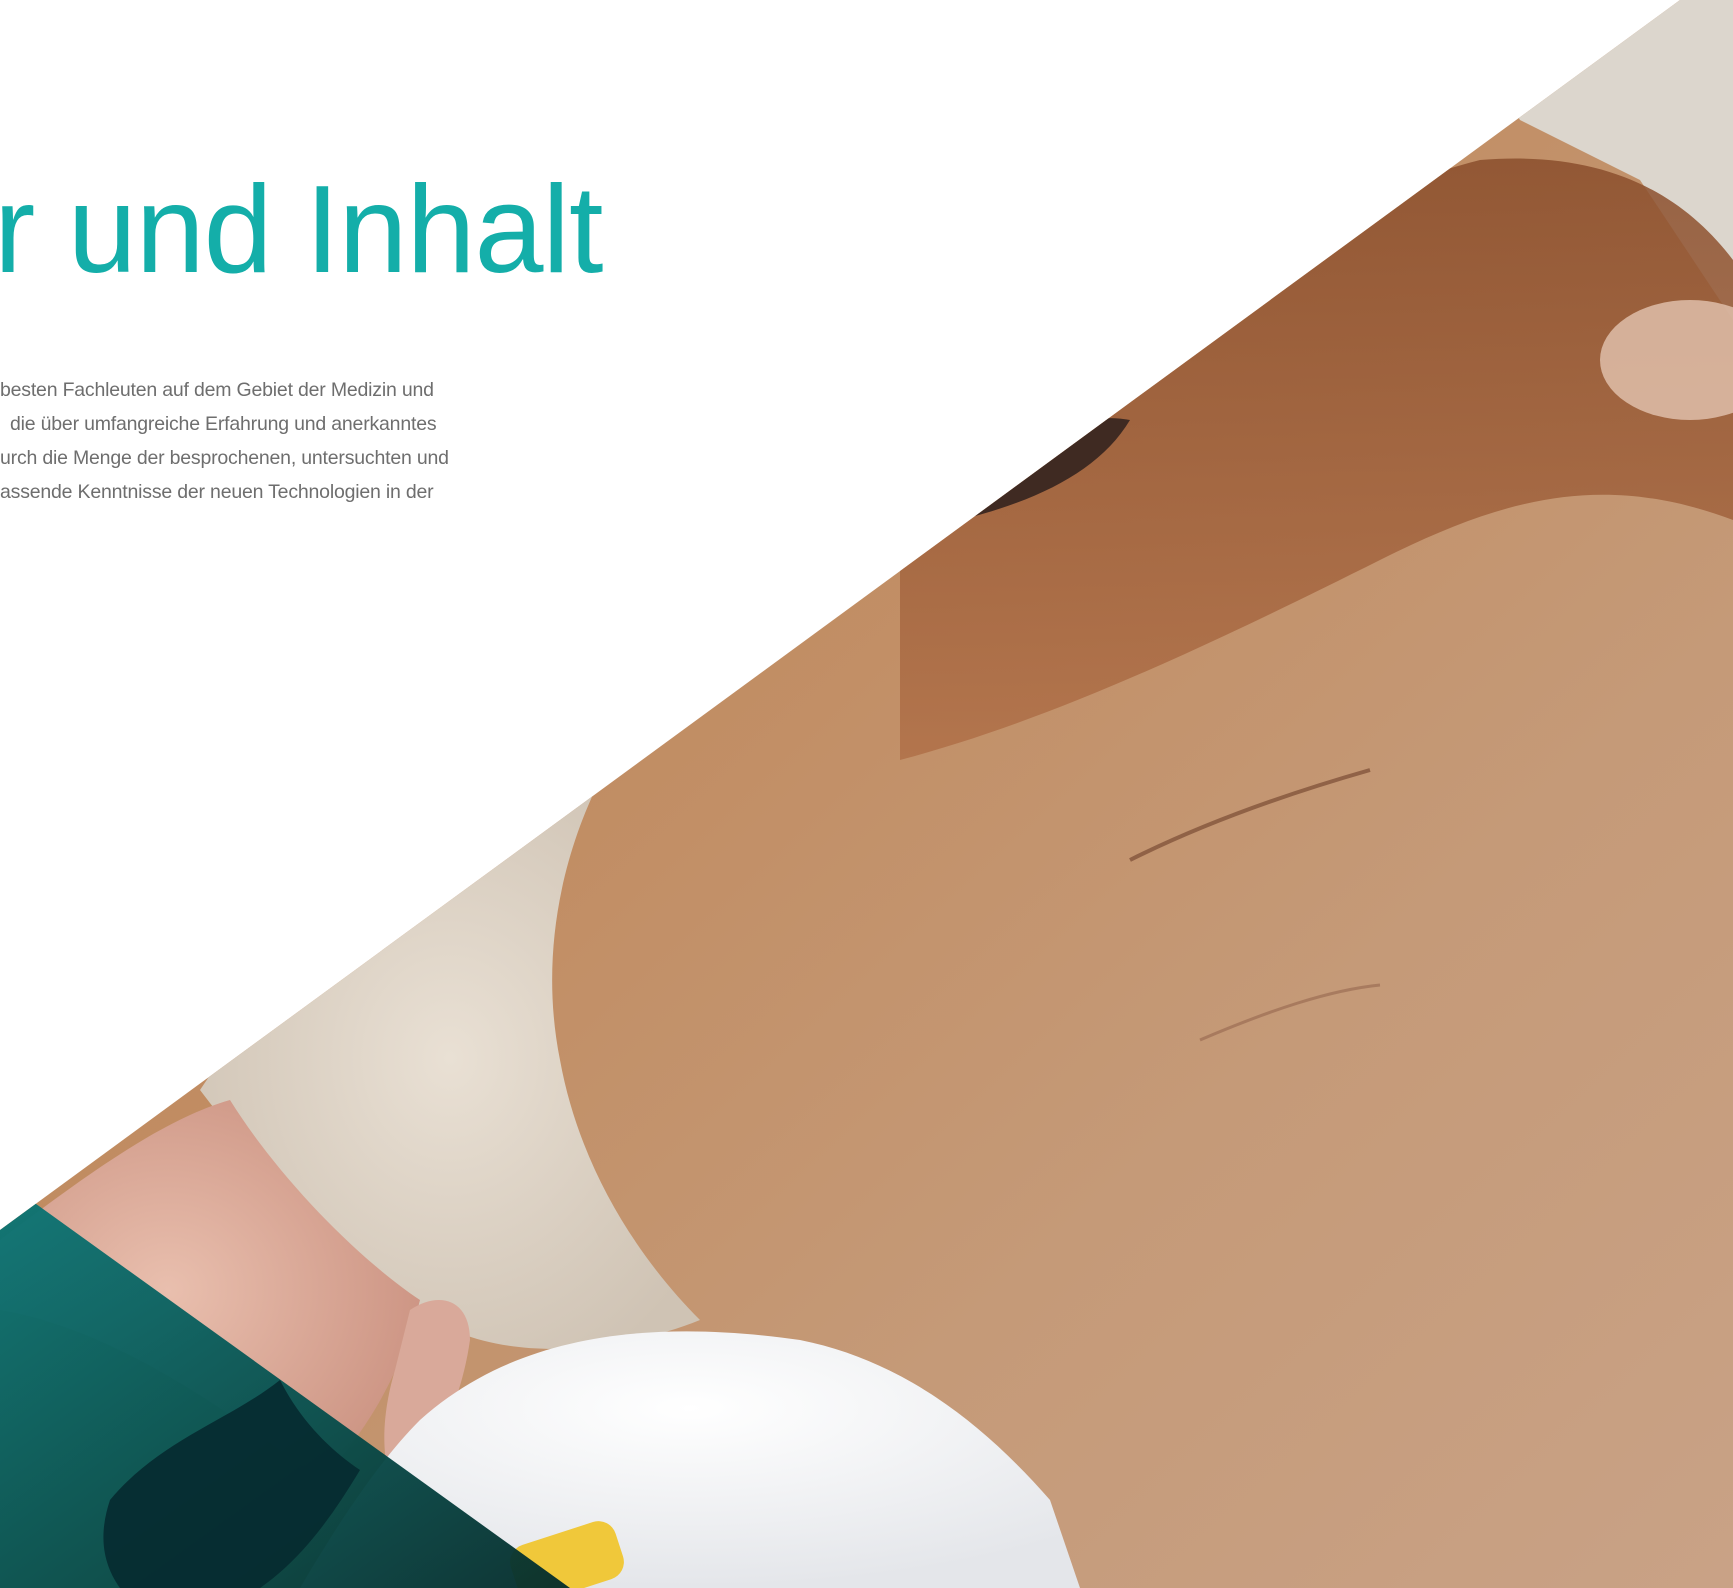 The height and width of the screenshot is (1588, 1733). What do you see at coordinates (301, 230) in the screenshot?
I see `hero-title: r und Inhalt` at bounding box center [301, 230].